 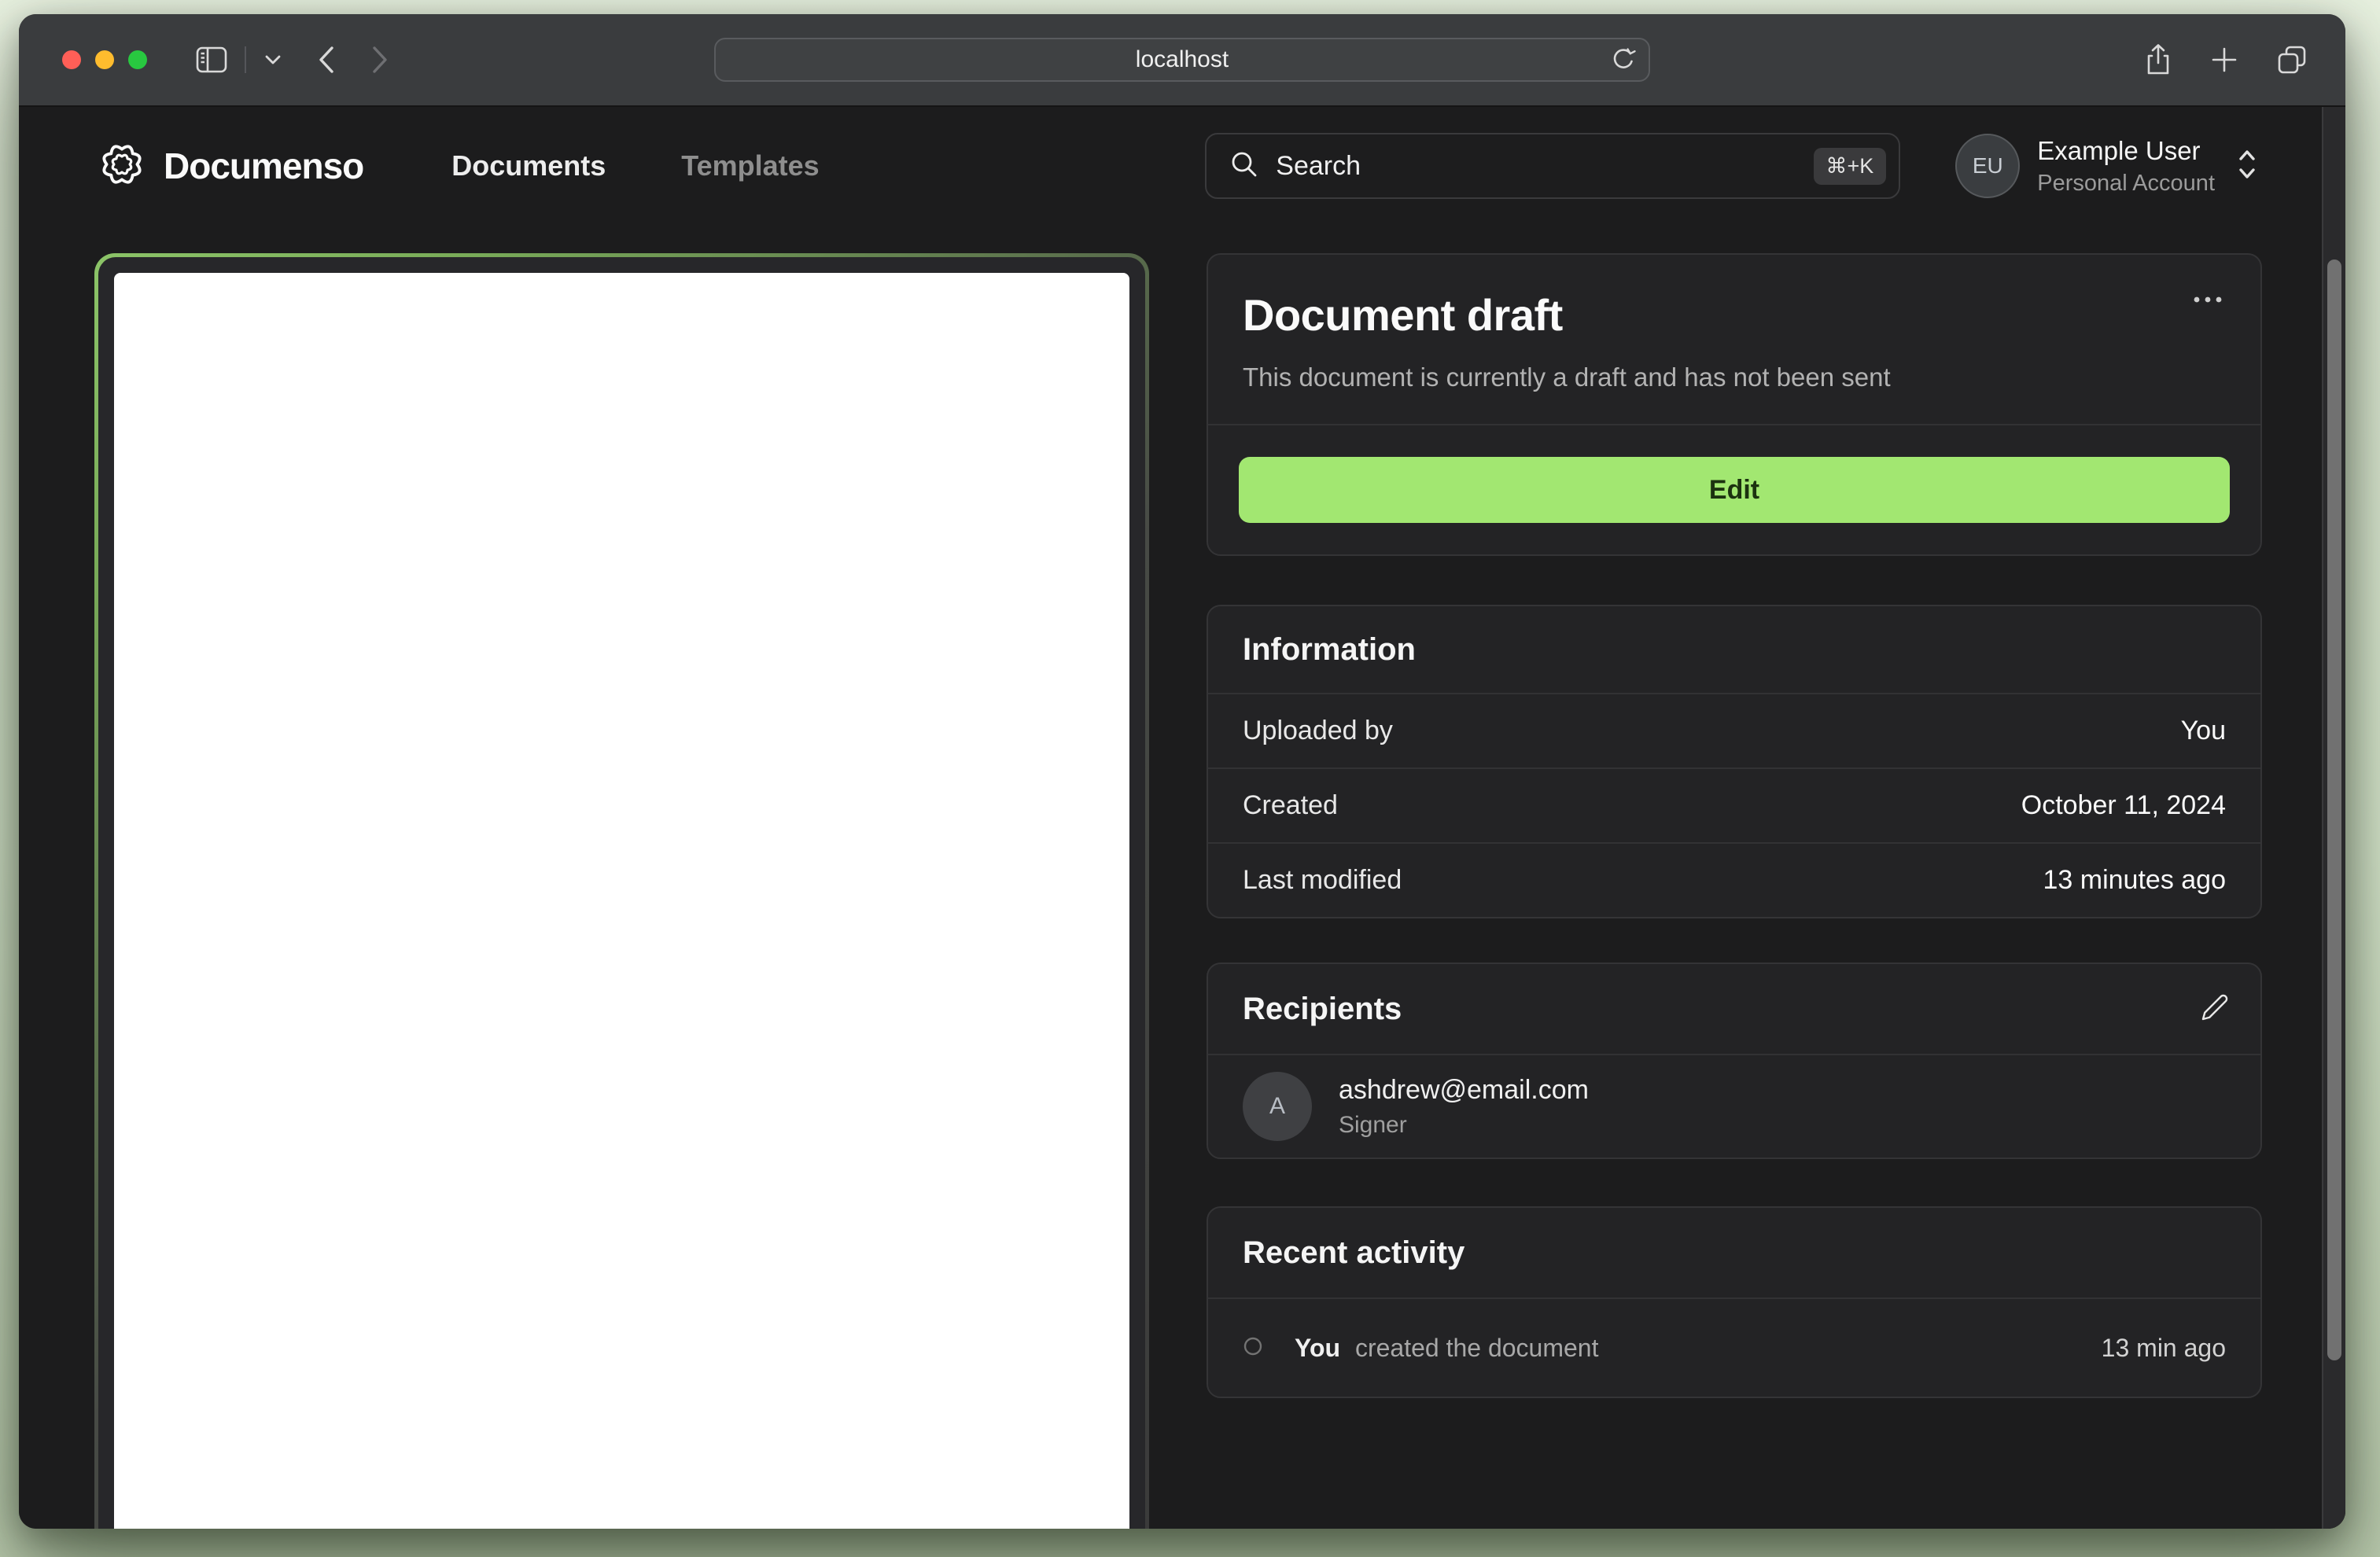 I want to click on search-shortcut-badge: ⌘+K, so click(x=1850, y=166).